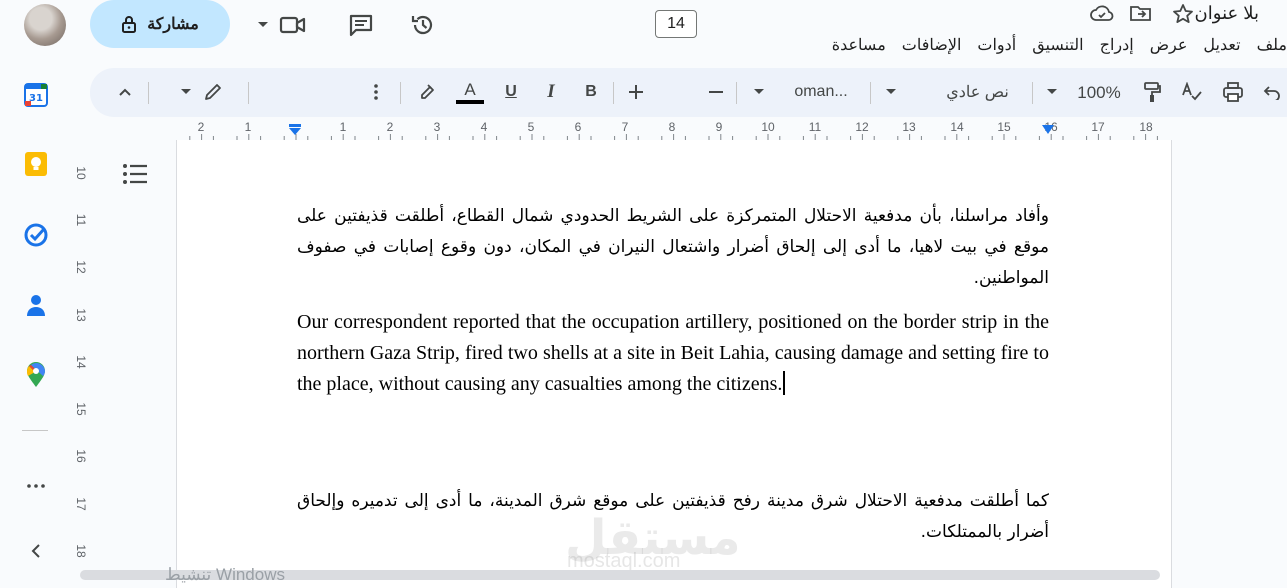  I want to click on text-color-swatch, so click(470, 101).